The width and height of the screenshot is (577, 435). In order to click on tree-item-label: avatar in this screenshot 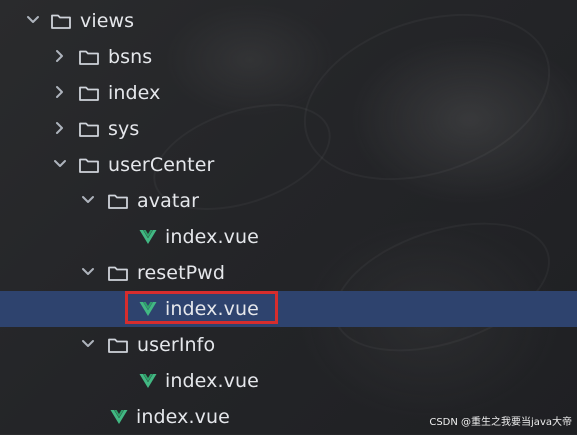, I will do `click(168, 201)`.